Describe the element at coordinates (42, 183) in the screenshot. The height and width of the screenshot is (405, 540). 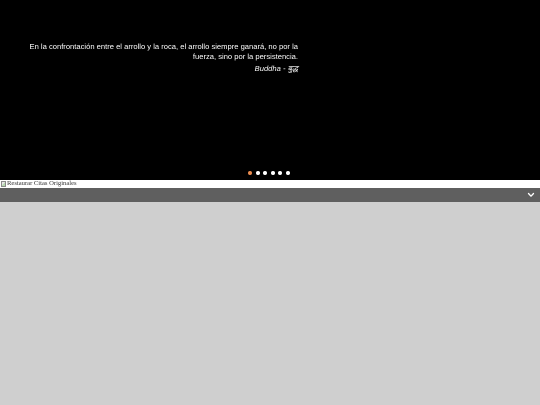
I see `restore-quotes-alt-text: Restaurar Citas Originales` at that location.